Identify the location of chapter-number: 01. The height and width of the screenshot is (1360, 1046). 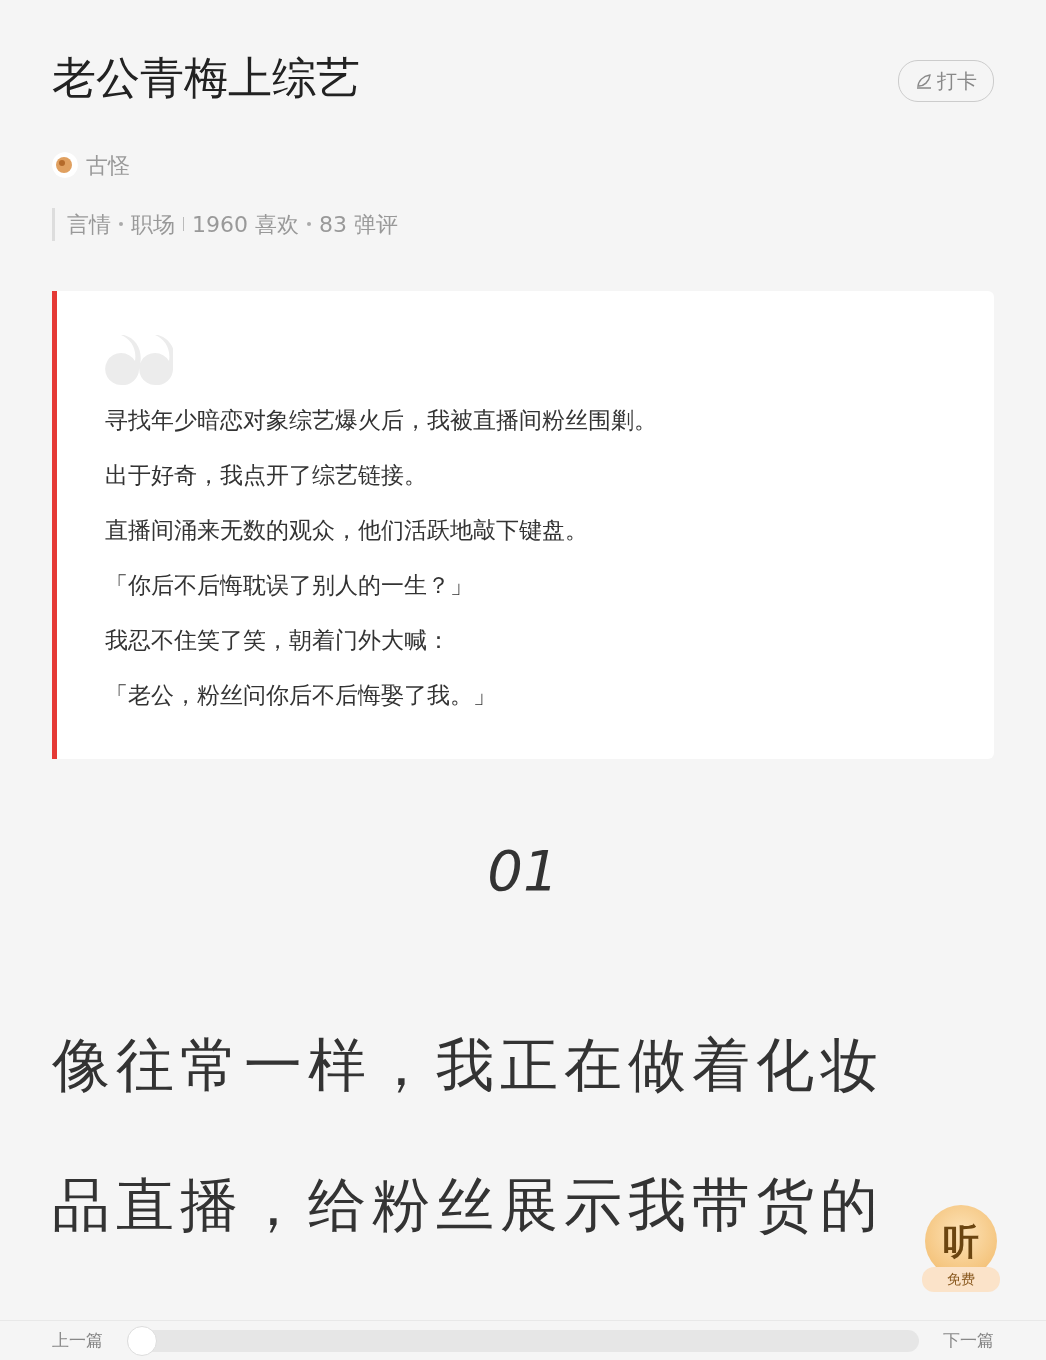
(523, 870).